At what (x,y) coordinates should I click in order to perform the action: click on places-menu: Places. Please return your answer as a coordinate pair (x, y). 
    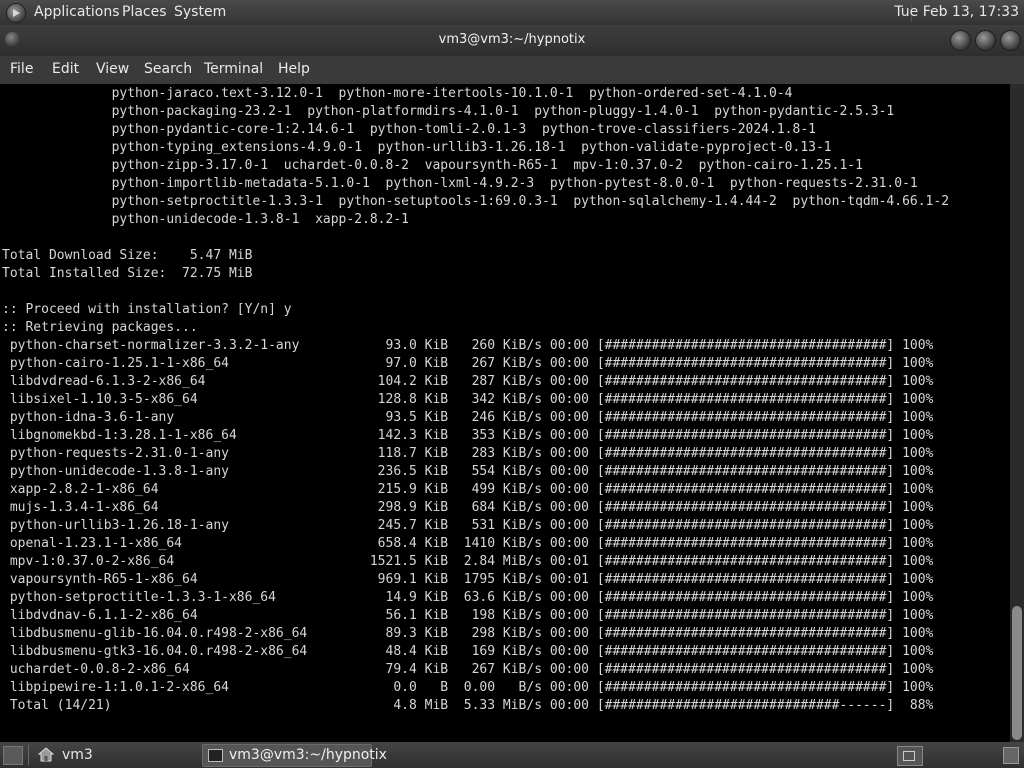
    Looking at the image, I should click on (144, 12).